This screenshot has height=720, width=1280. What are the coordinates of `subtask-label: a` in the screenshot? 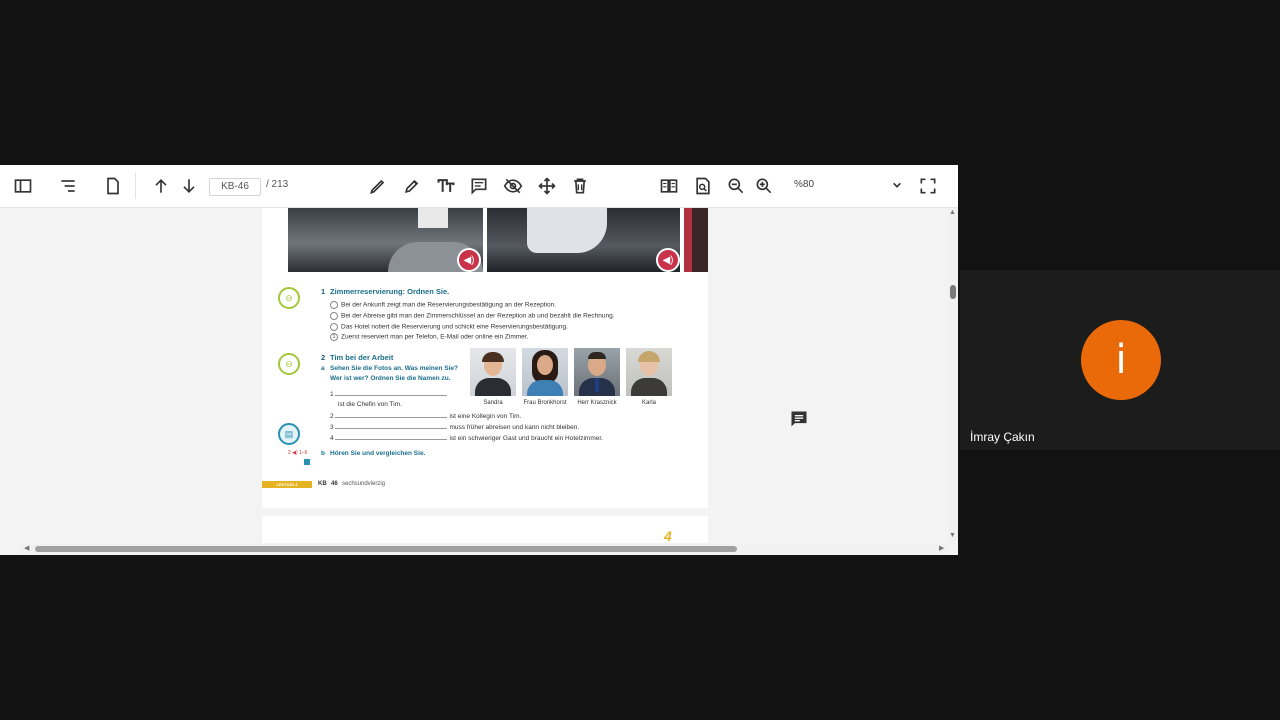 It's located at (323, 368).